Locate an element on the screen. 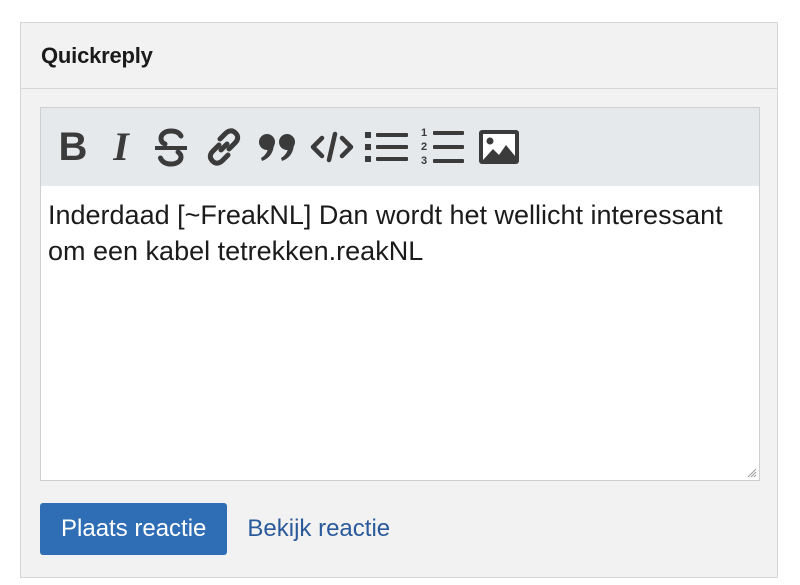  italic-icon: I is located at coordinates (121, 146).